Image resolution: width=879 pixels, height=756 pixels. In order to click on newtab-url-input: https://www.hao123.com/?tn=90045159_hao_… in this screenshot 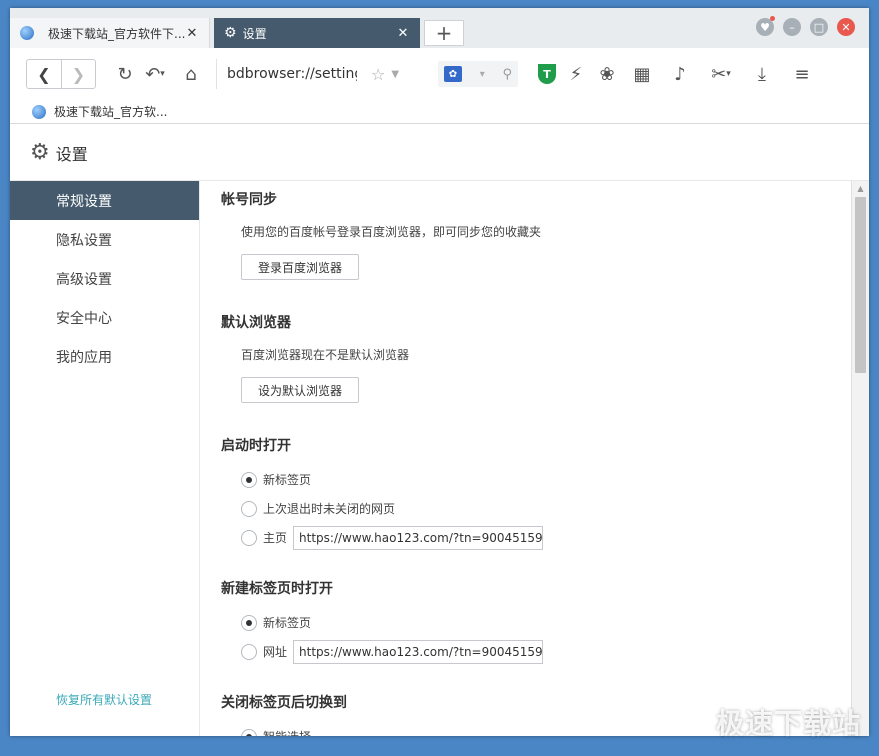, I will do `click(418, 651)`.